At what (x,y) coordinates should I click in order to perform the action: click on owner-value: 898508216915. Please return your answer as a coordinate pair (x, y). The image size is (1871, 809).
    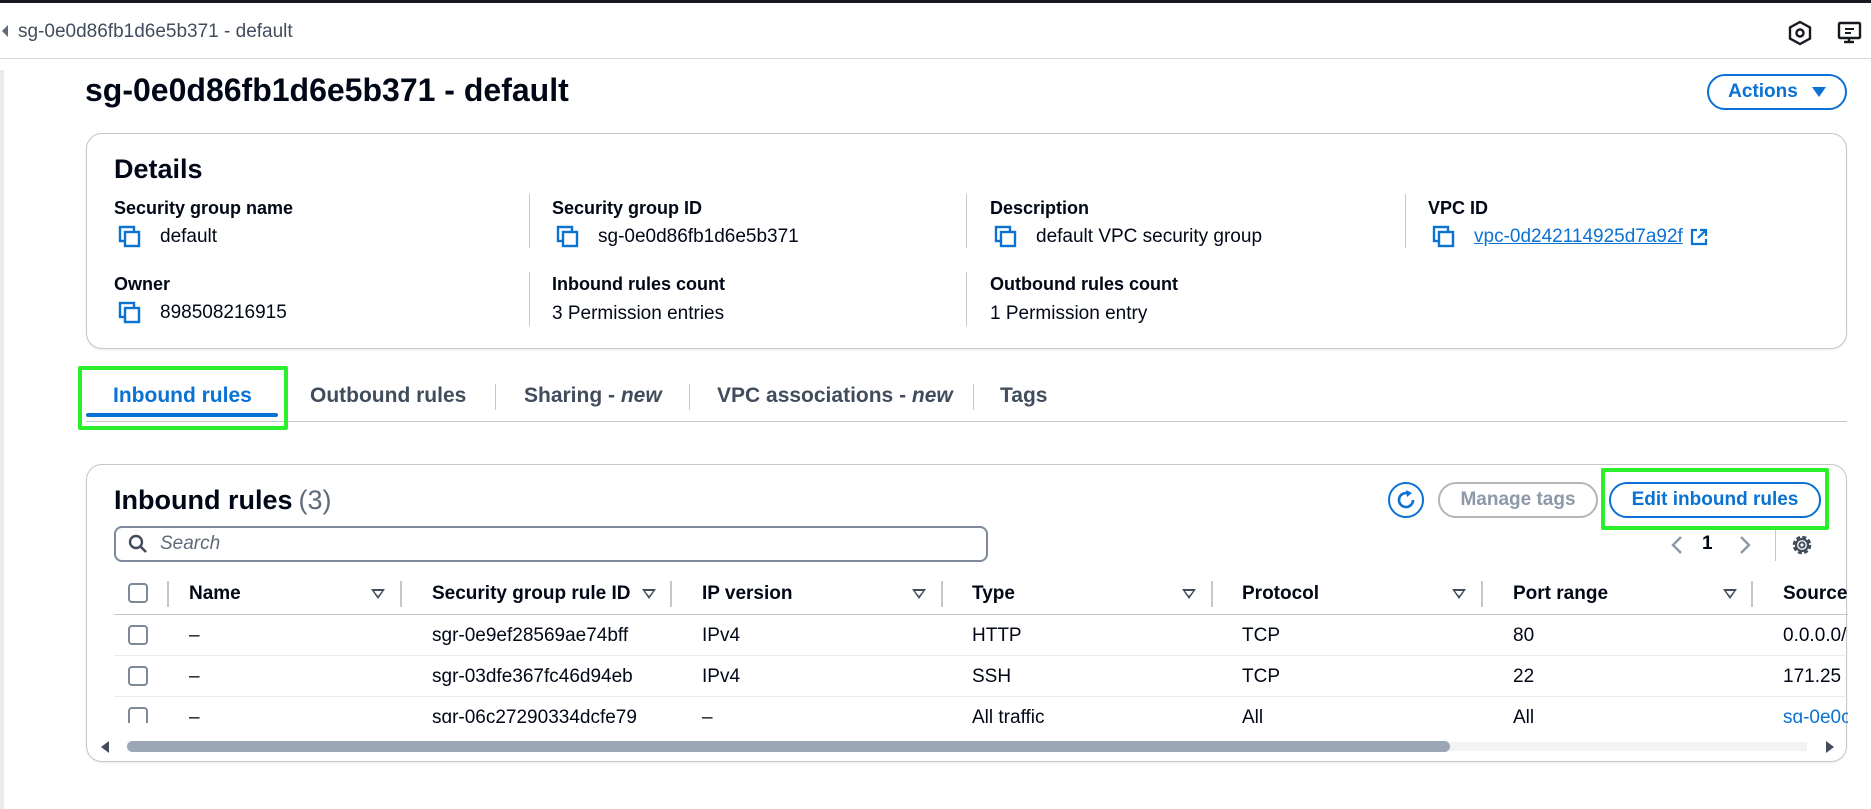
    Looking at the image, I should click on (223, 312).